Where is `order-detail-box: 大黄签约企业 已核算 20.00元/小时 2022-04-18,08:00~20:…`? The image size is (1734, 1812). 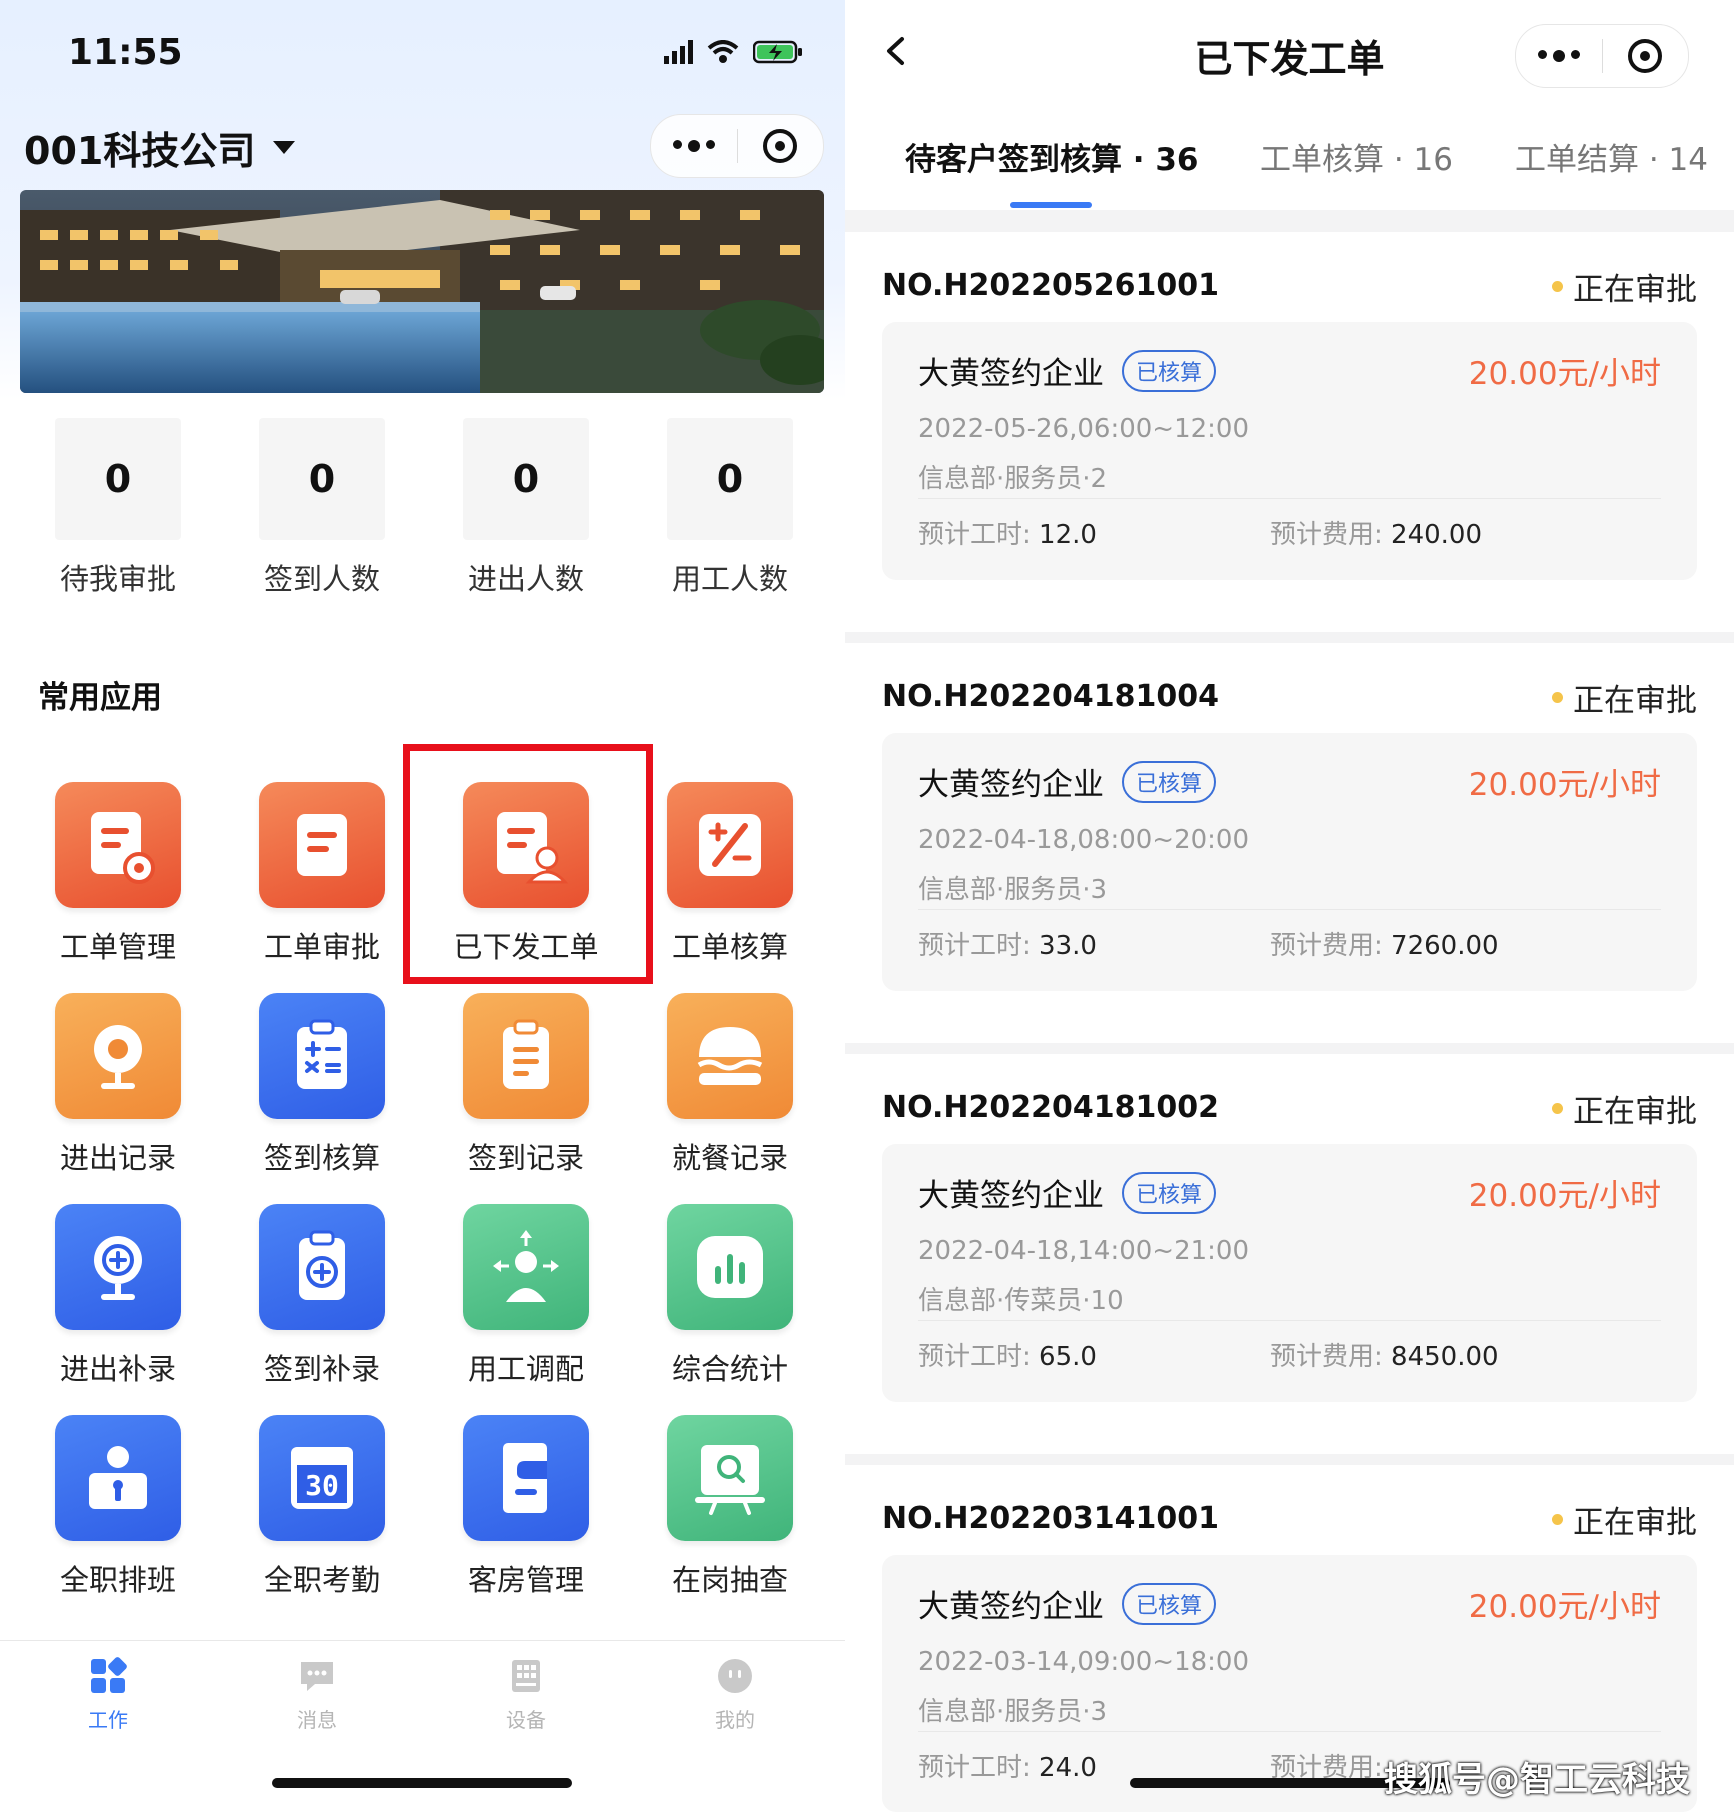
order-detail-box: 大黄签约企业 已核算 20.00元/小时 2022-04-18,08:00~20:… is located at coordinates (1289, 862).